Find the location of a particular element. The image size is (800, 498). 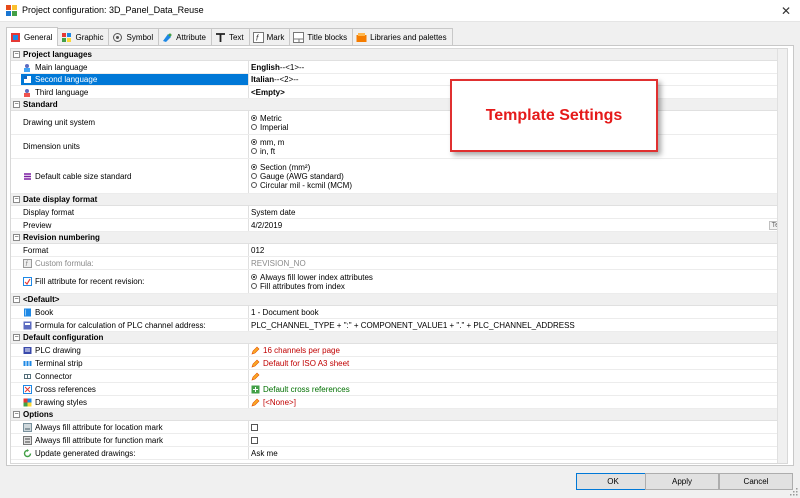

section-standard: − Standard is located at coordinates (399, 105).